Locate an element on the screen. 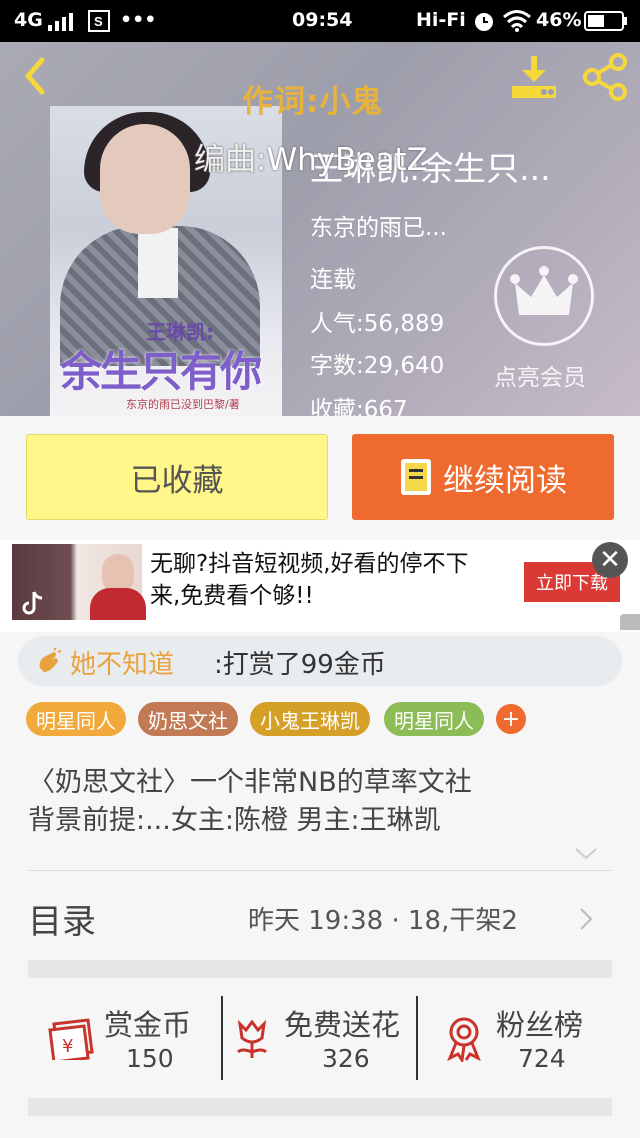 The width and height of the screenshot is (640, 1138). back-button is located at coordinates (36, 76).